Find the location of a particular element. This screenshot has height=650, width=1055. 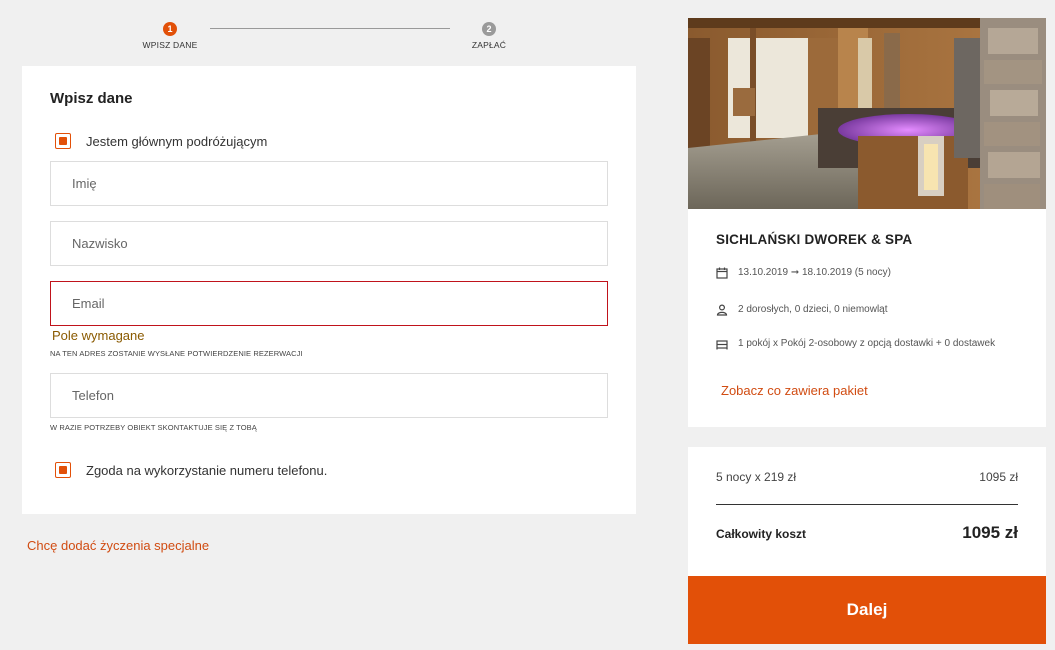

hotel-name: SICHLAŃSKI DWOREK & SPA is located at coordinates (814, 239).